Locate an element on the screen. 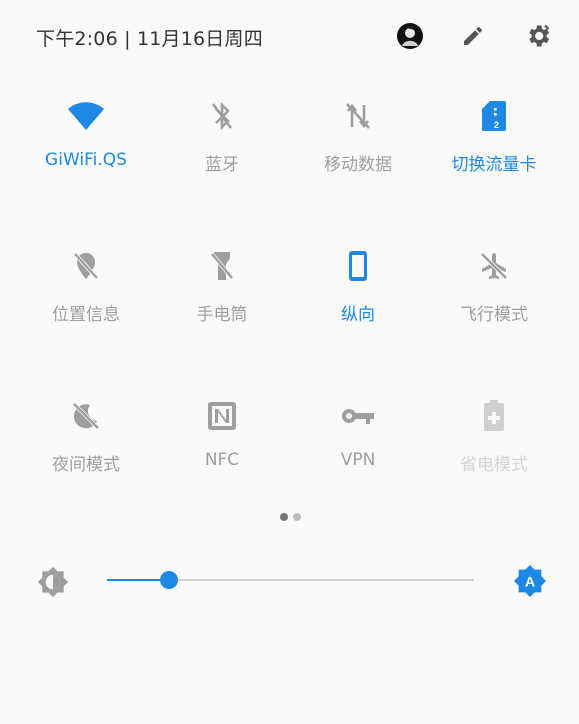 This screenshot has height=724, width=579. user-avatar-button is located at coordinates (410, 36).